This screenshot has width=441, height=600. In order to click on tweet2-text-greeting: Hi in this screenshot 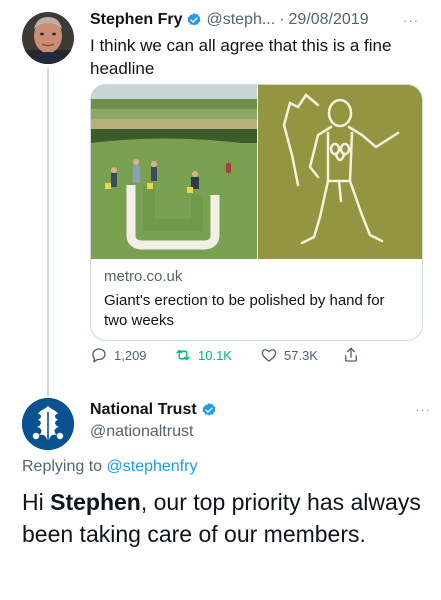, I will do `click(33, 502)`.